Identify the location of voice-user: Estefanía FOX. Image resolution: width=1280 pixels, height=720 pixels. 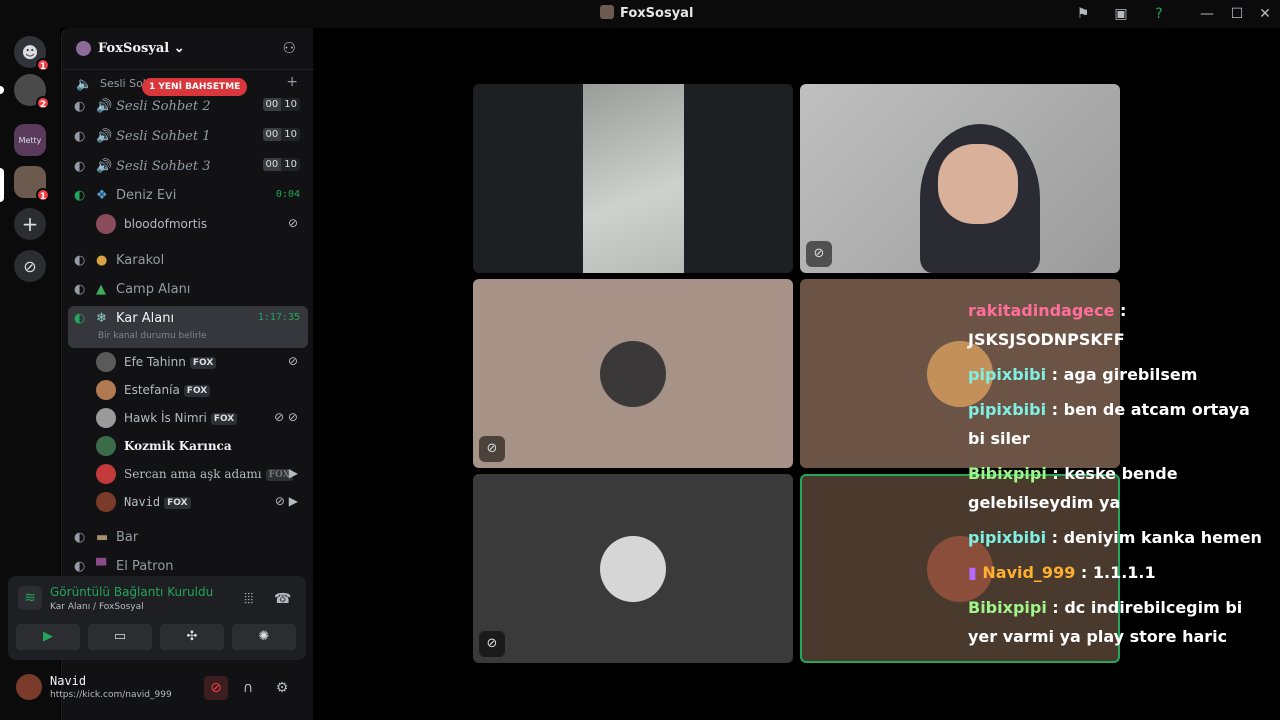
(201, 390).